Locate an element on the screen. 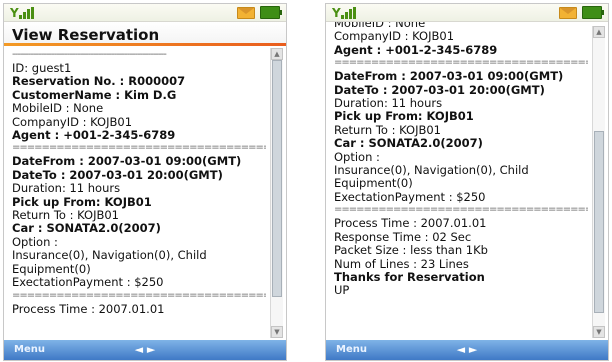 This screenshot has width=612, height=362. customer-name: CustomerName : Kim D.G is located at coordinates (94, 94).